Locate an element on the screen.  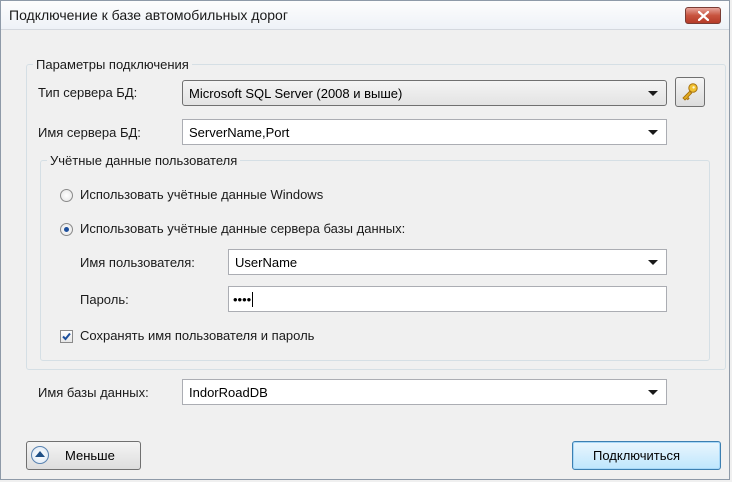
windows-auth-label: Использовать учётные данные Windows is located at coordinates (201, 194).